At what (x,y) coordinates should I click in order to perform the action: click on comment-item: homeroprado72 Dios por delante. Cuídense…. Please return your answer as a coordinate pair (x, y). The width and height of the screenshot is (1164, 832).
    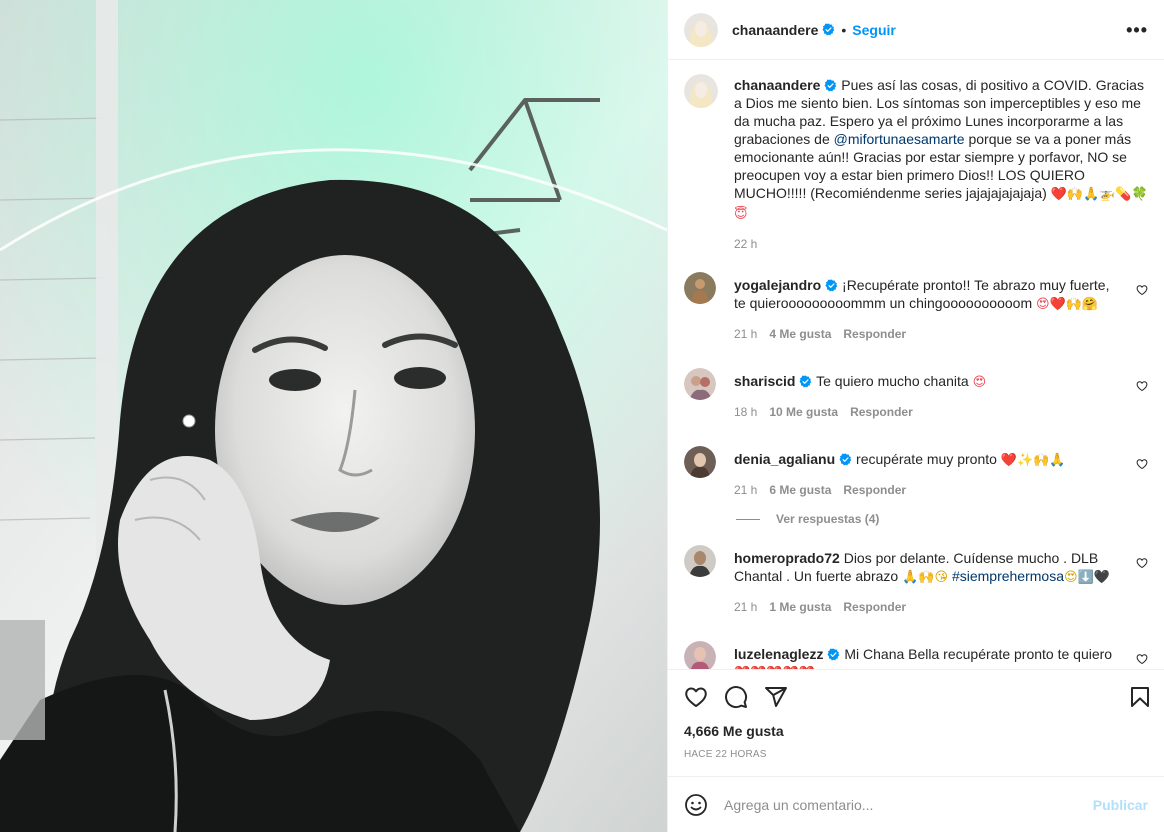
    Looking at the image, I should click on (916, 579).